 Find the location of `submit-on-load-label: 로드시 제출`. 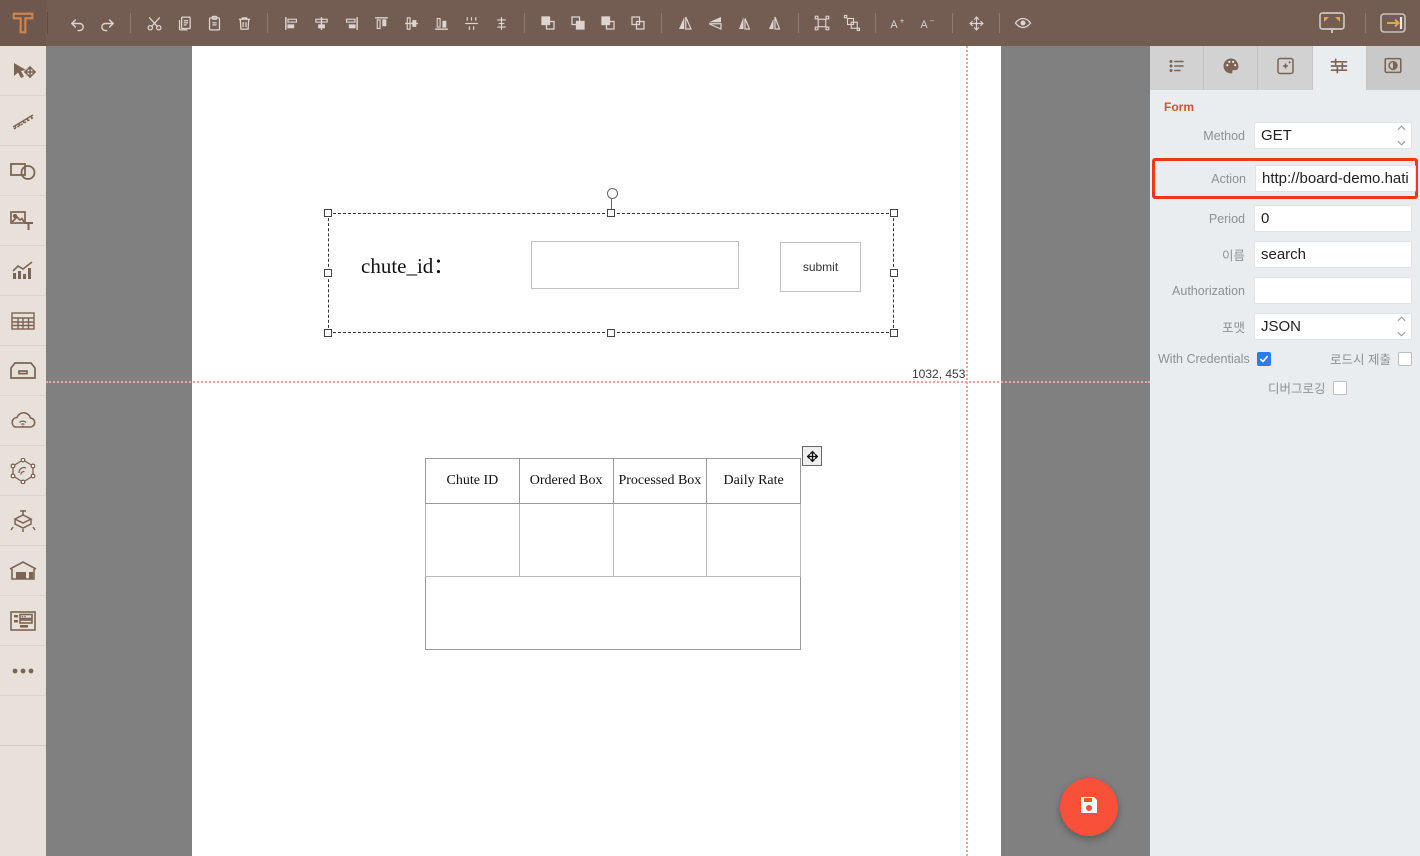

submit-on-load-label: 로드시 제출 is located at coordinates (1360, 360).